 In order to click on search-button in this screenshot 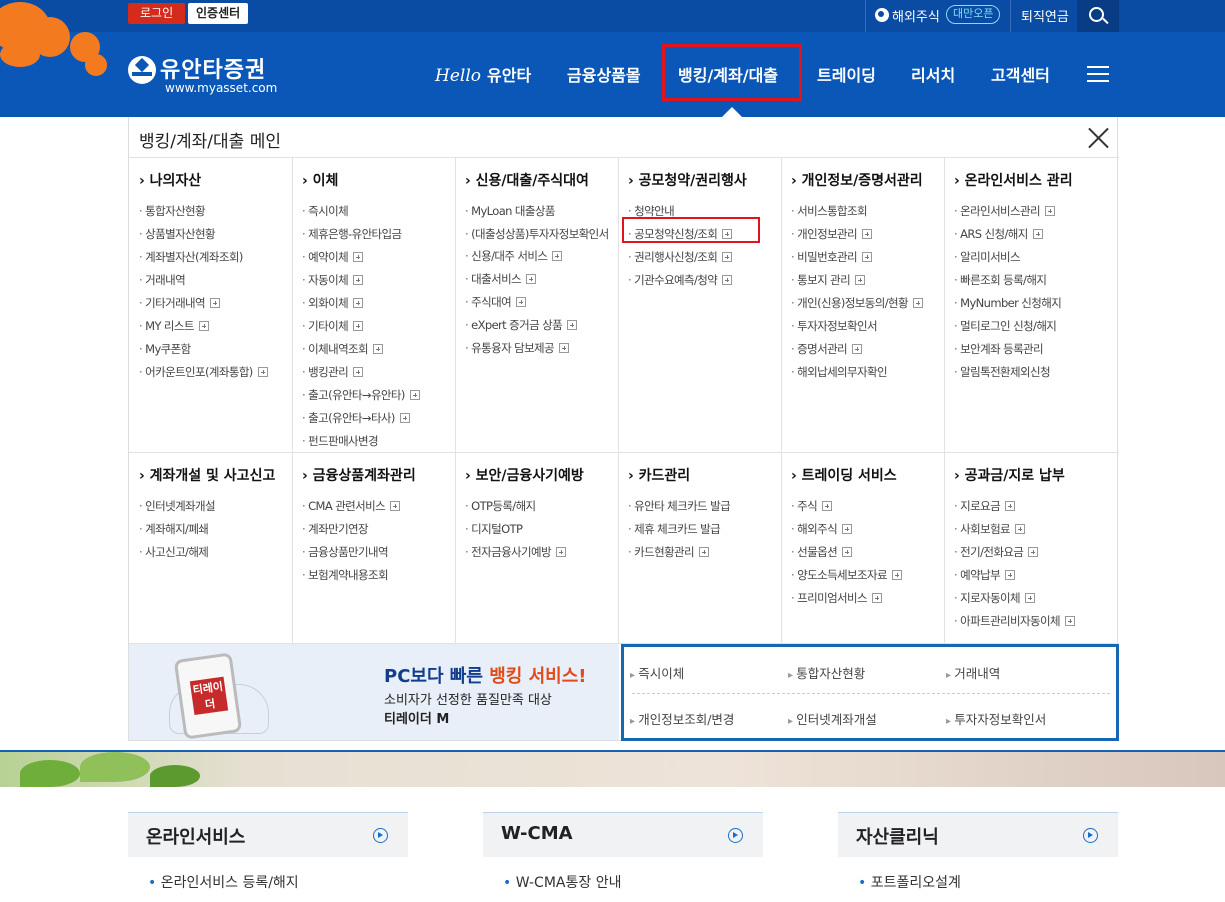, I will do `click(1098, 16)`.